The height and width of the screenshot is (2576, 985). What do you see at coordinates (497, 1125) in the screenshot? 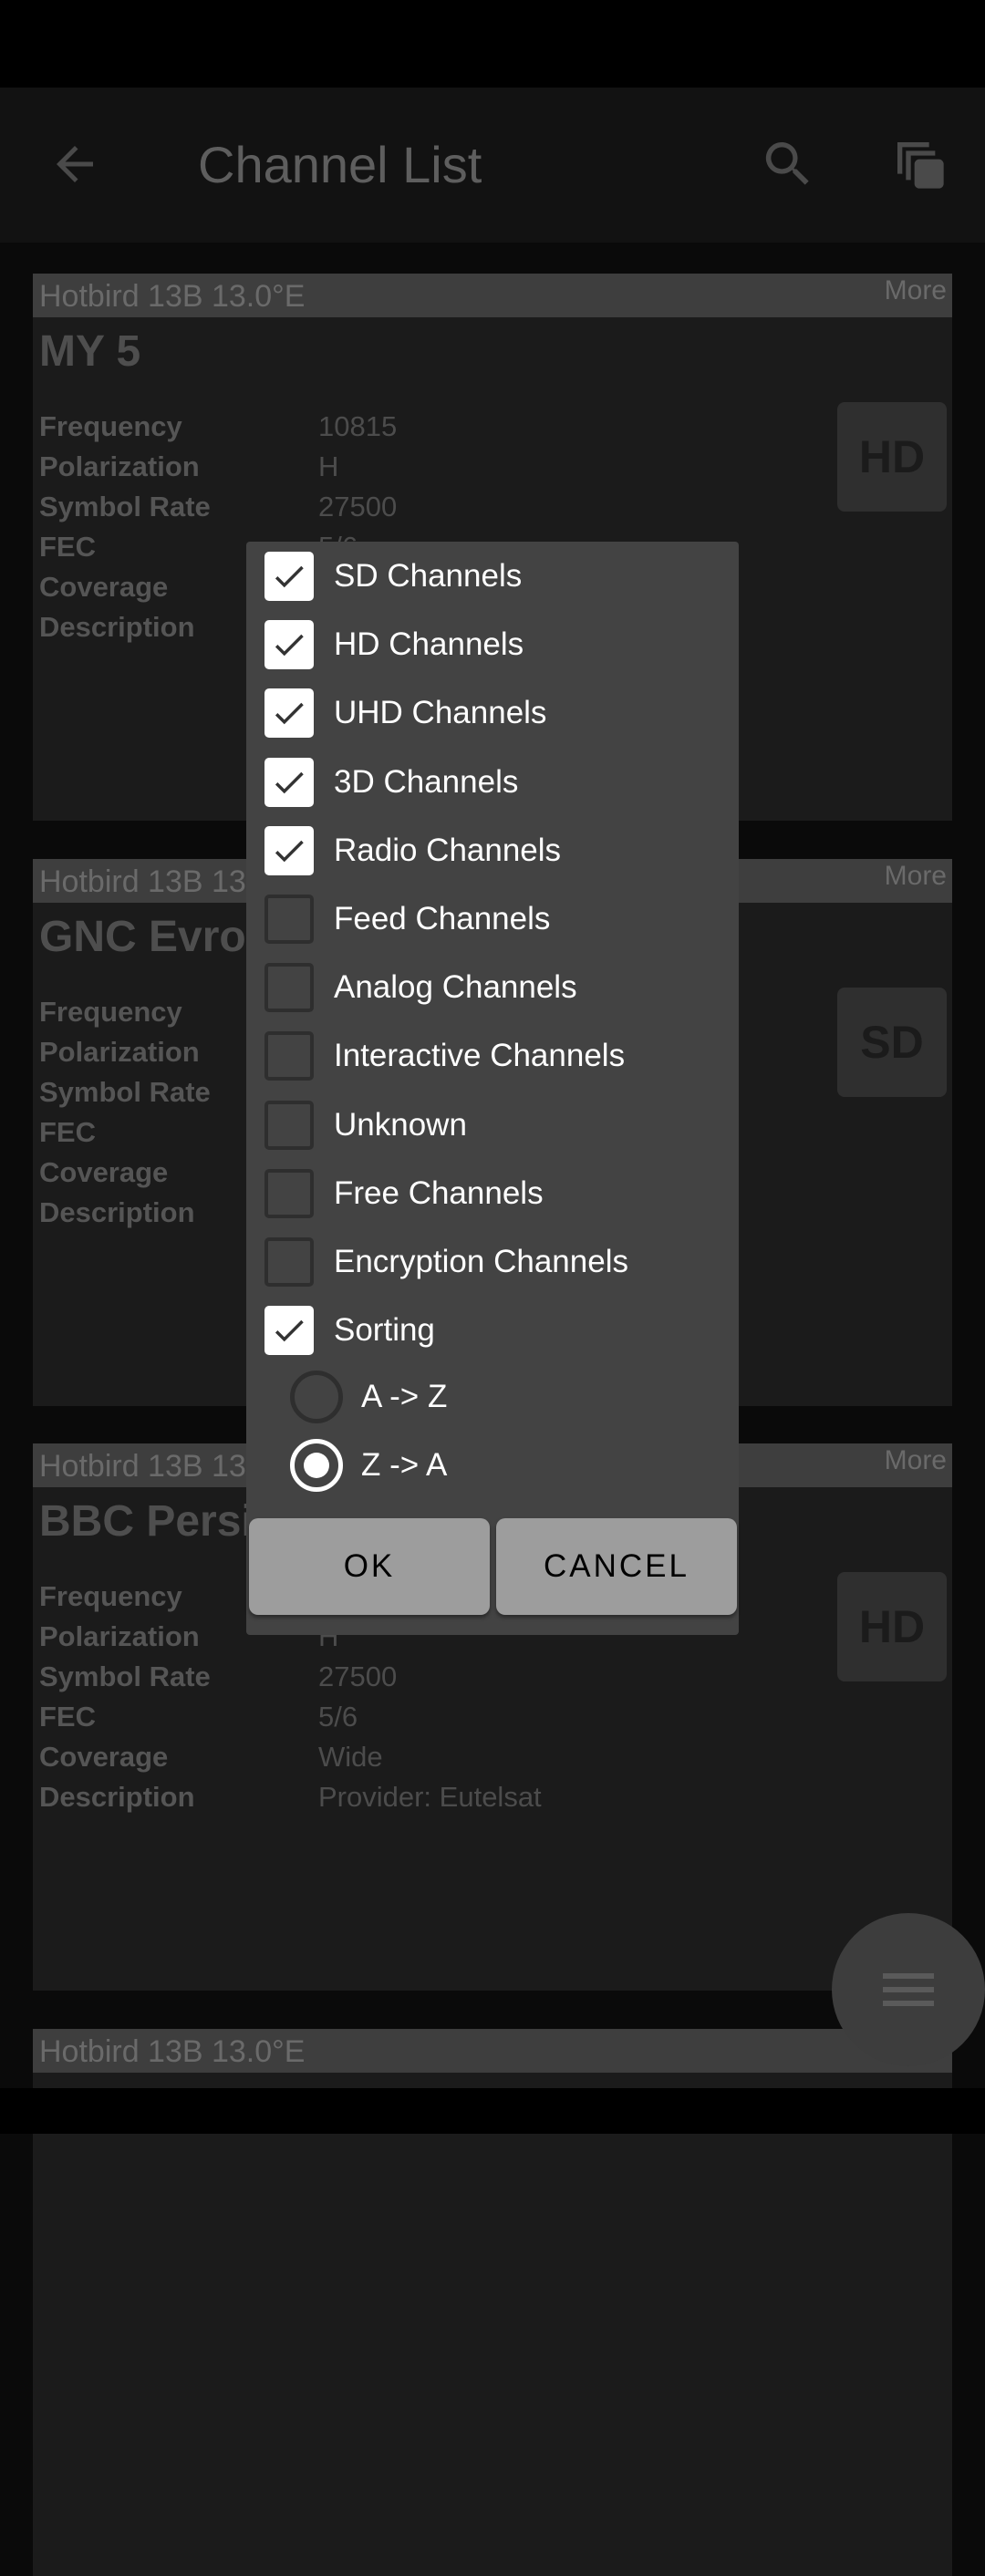
I see `filter-option: Unknown` at bounding box center [497, 1125].